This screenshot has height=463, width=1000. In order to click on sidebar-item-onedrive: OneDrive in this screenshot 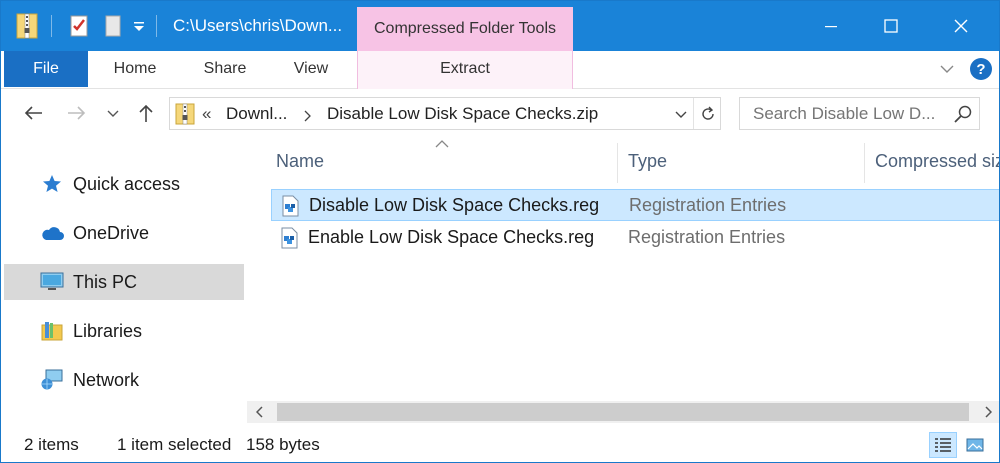, I will do `click(124, 233)`.